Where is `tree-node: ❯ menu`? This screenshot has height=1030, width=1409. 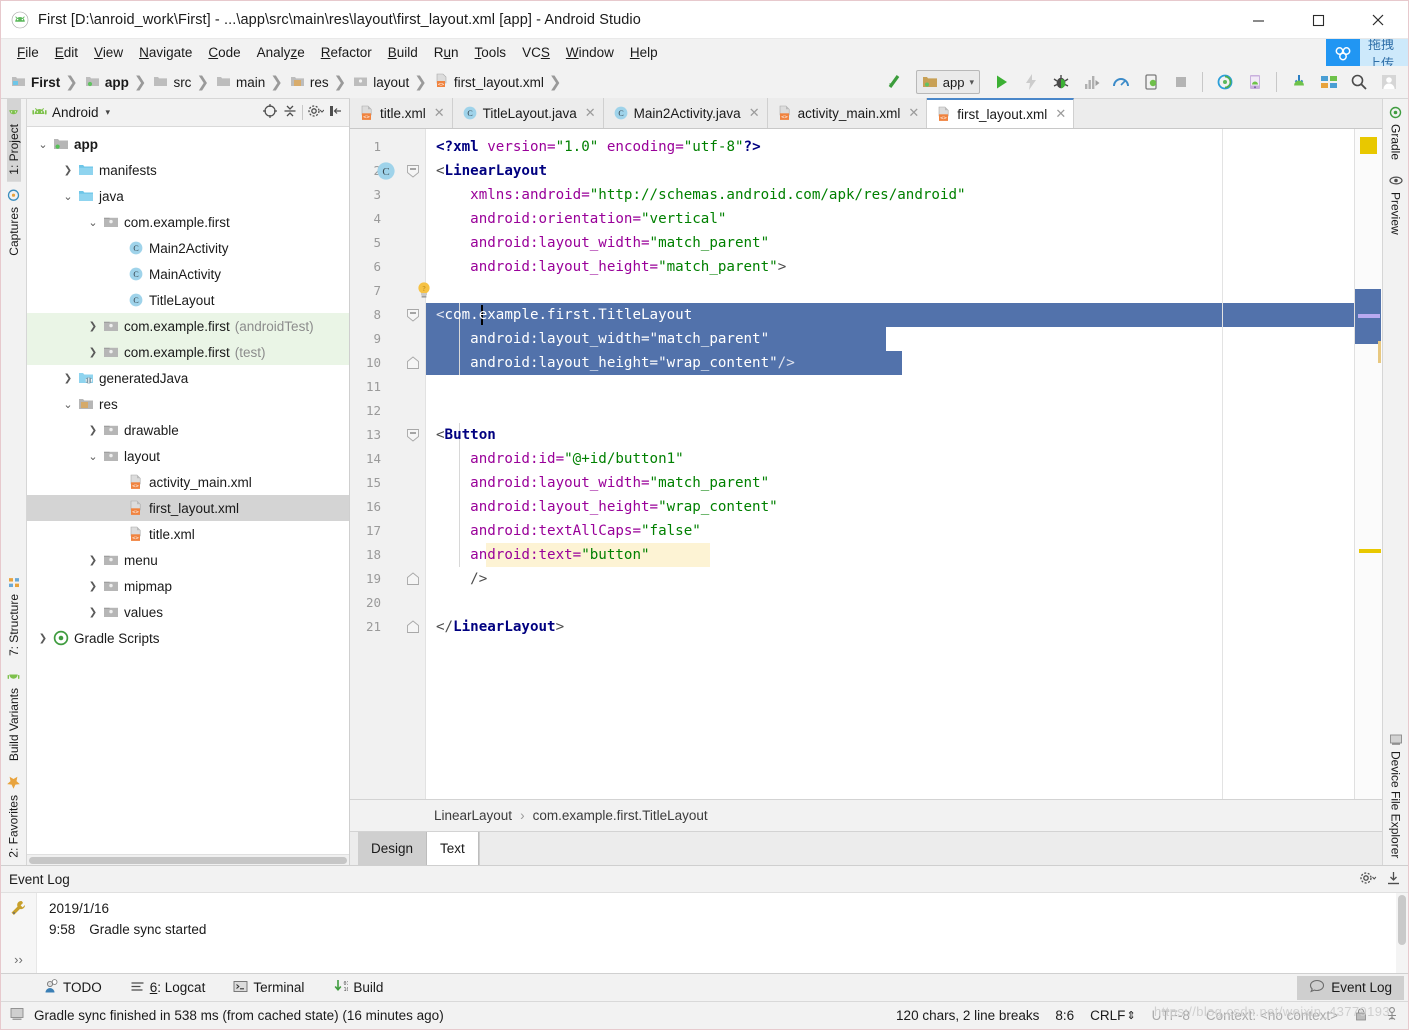 tree-node: ❯ menu is located at coordinates (188, 560).